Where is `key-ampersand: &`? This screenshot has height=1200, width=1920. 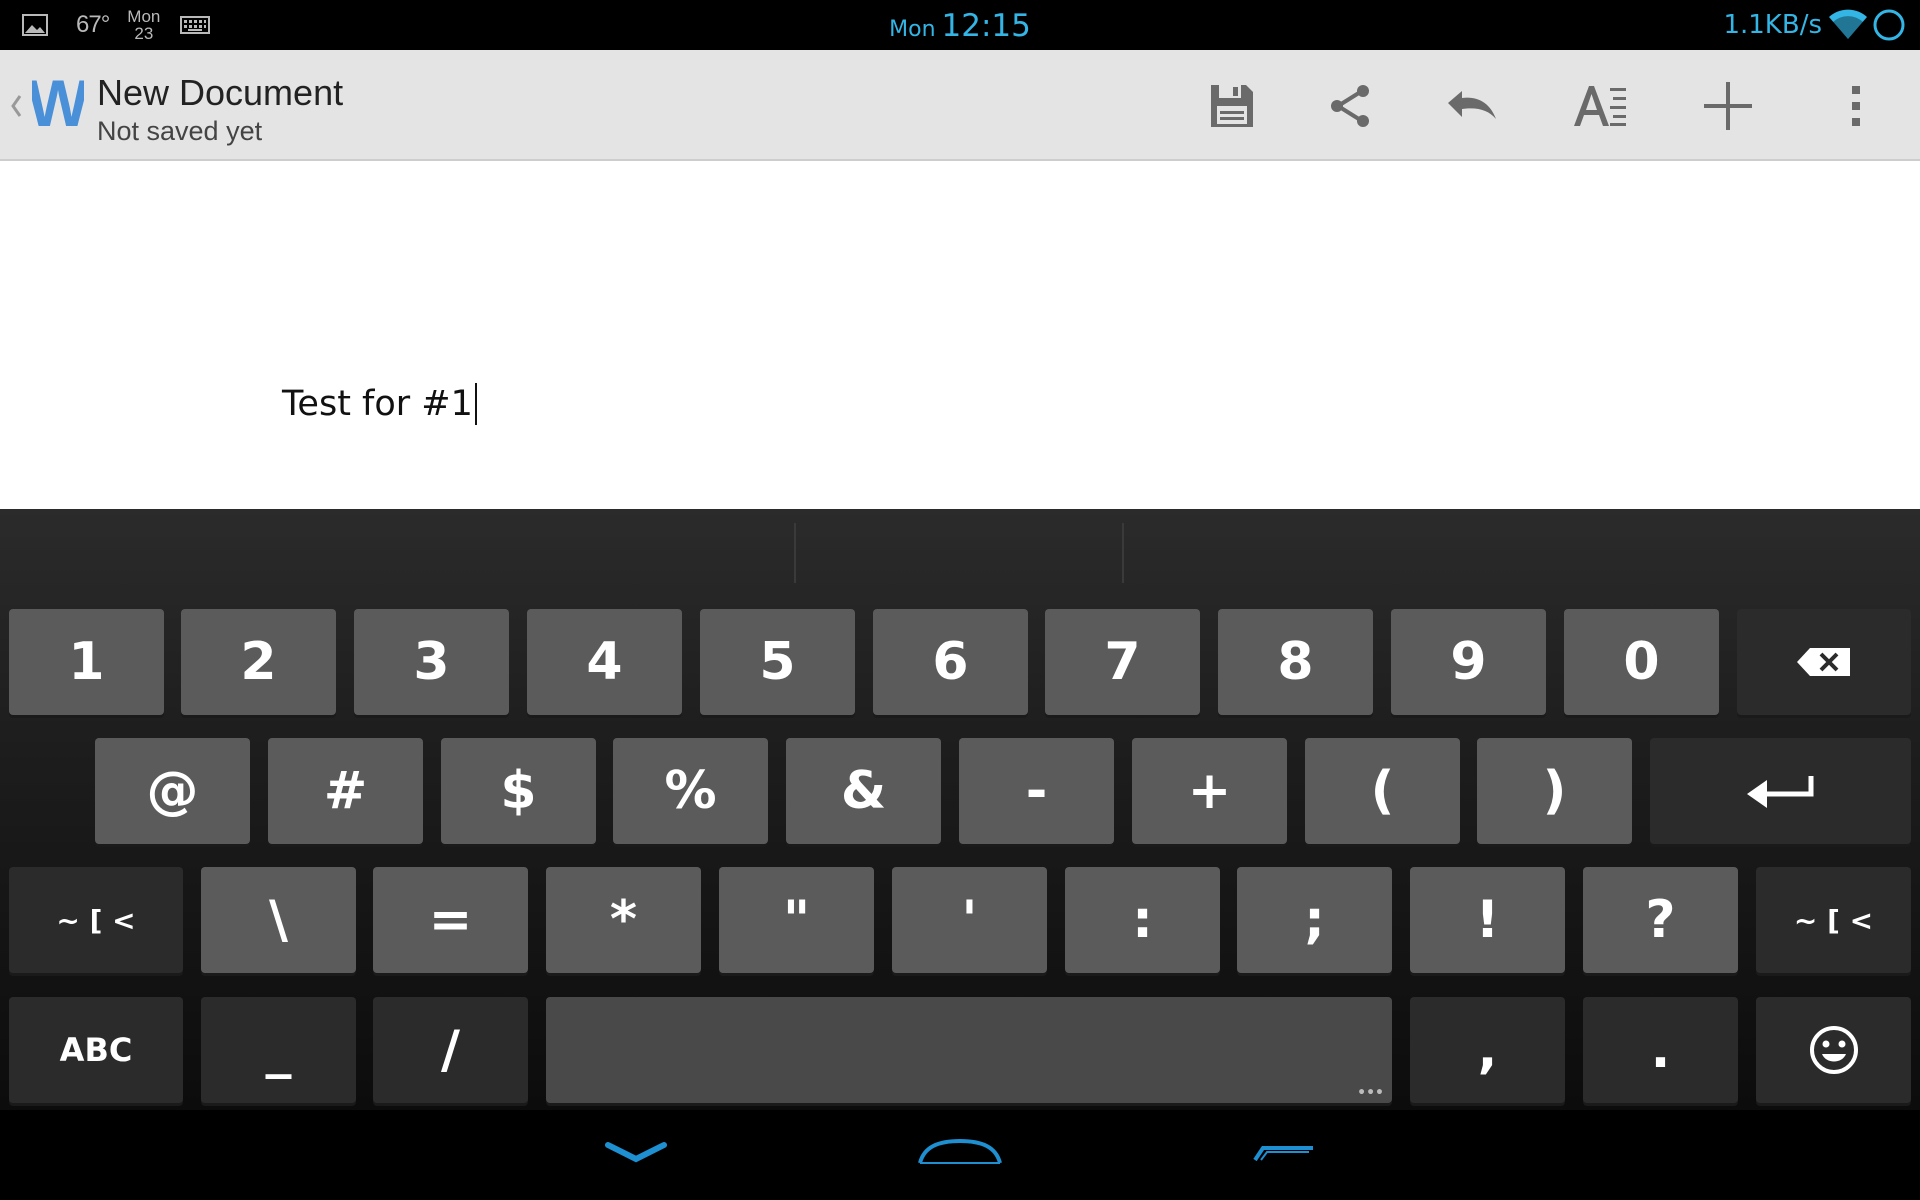
key-ampersand: & is located at coordinates (863, 791).